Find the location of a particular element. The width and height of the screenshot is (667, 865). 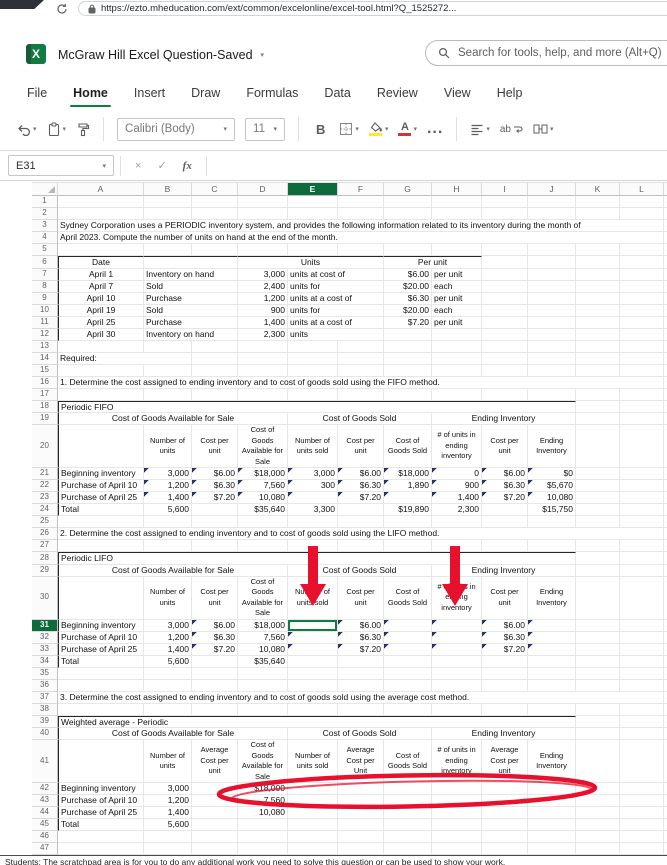

cell-L27 is located at coordinates (642, 546).